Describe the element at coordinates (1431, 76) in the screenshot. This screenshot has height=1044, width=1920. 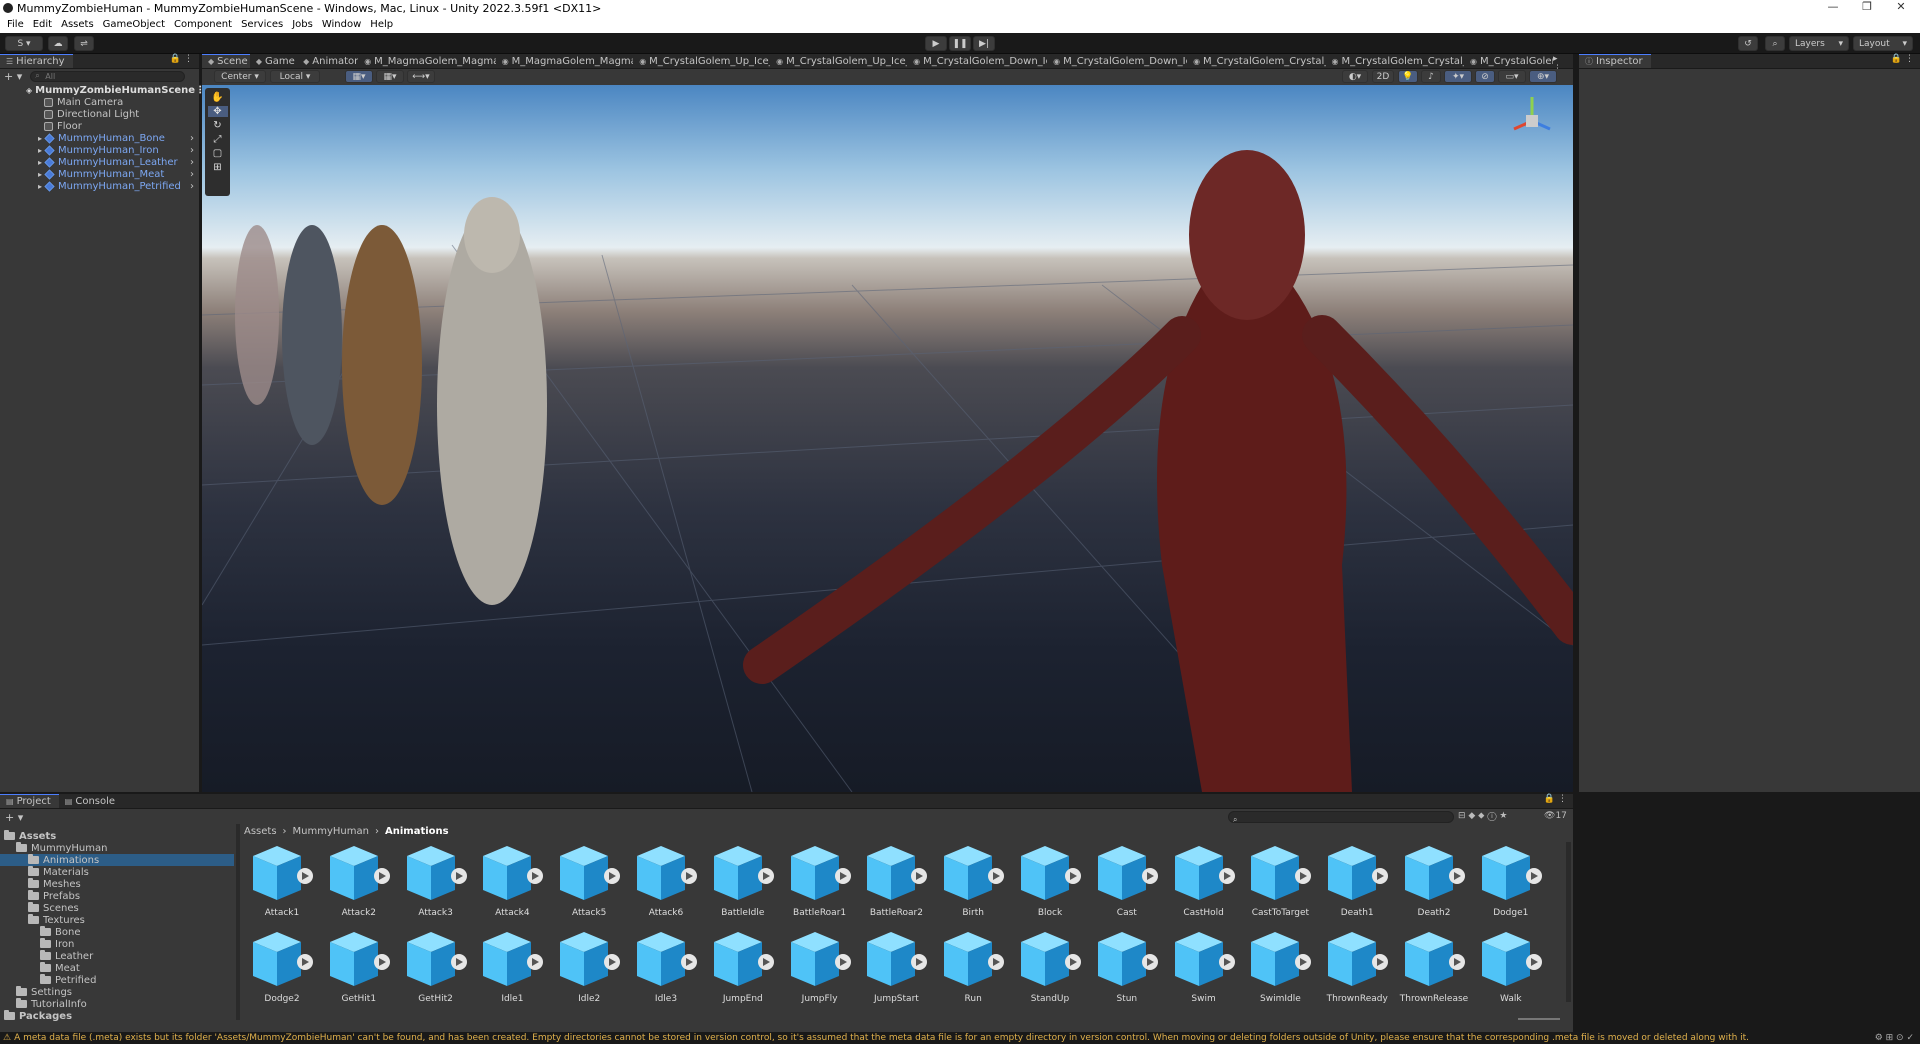
I see `audio-toggle-icon: ♪` at that location.